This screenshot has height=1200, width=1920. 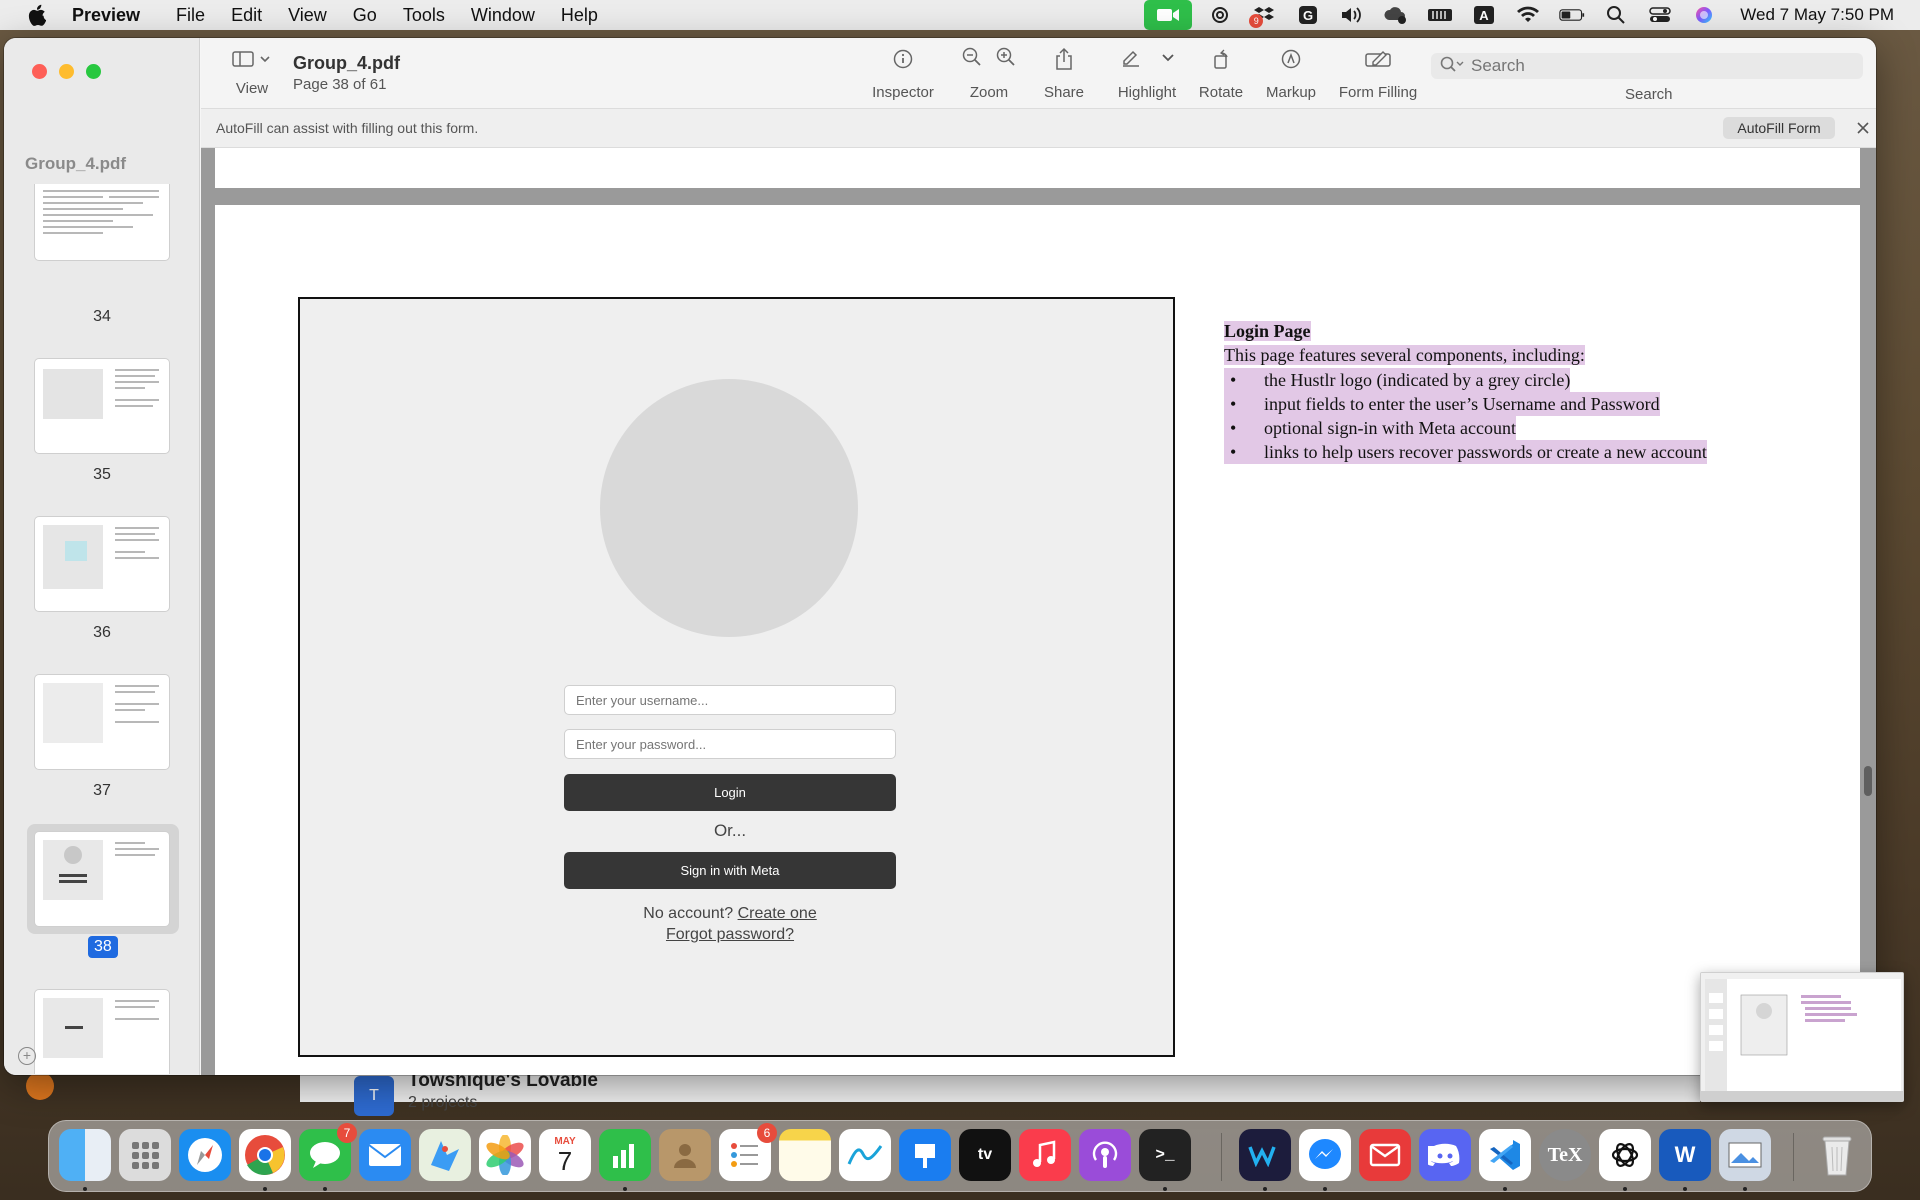 What do you see at coordinates (503, 15) in the screenshot?
I see `menu-window: Window` at bounding box center [503, 15].